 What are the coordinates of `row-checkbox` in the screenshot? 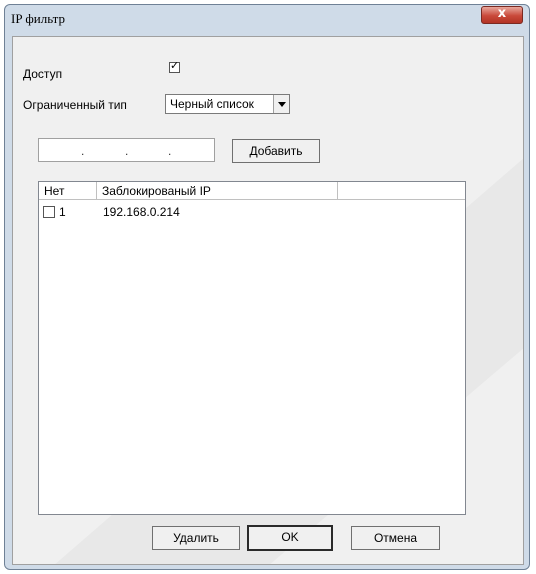 It's located at (49, 212).